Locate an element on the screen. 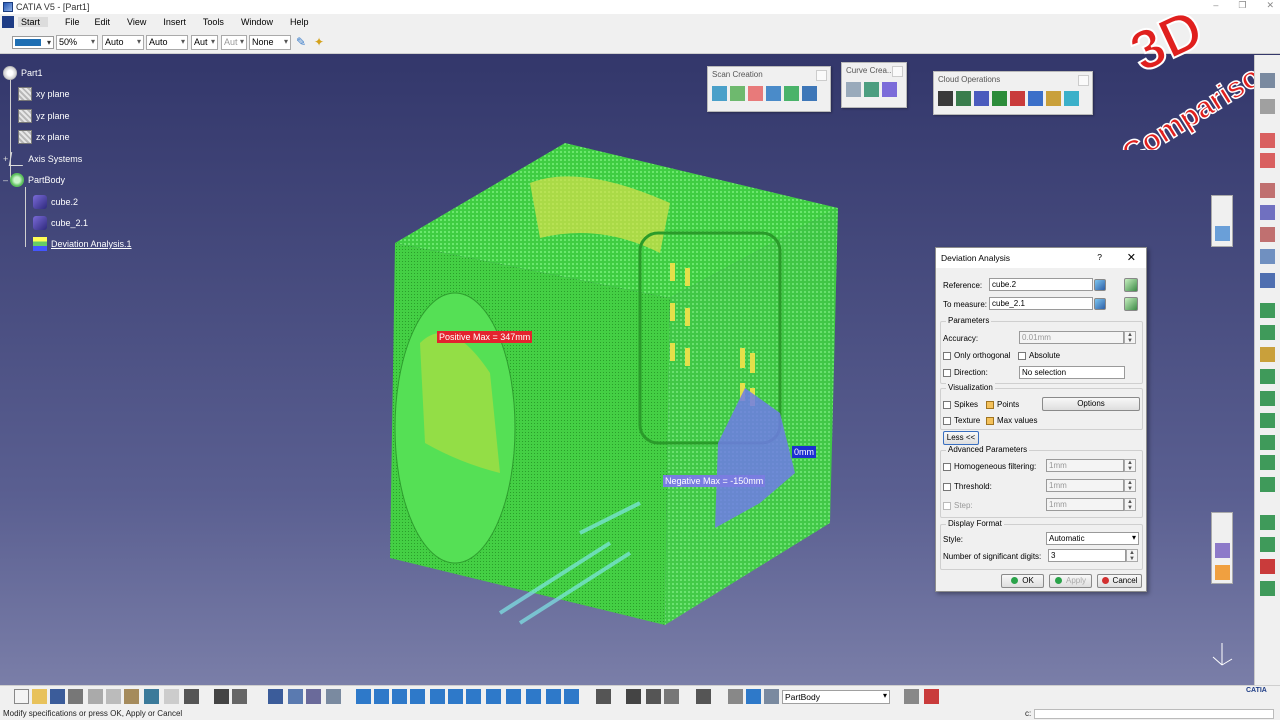 This screenshot has height=720, width=1280. measure-icon is located at coordinates (603, 696).